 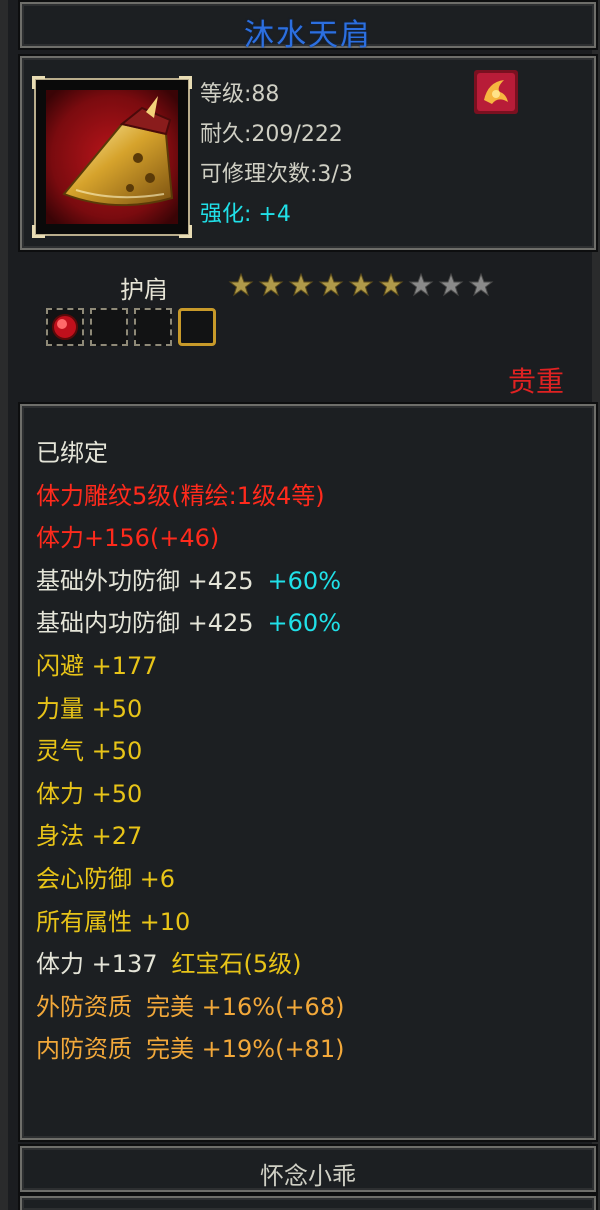 I want to click on star-rating, so click(x=361, y=285).